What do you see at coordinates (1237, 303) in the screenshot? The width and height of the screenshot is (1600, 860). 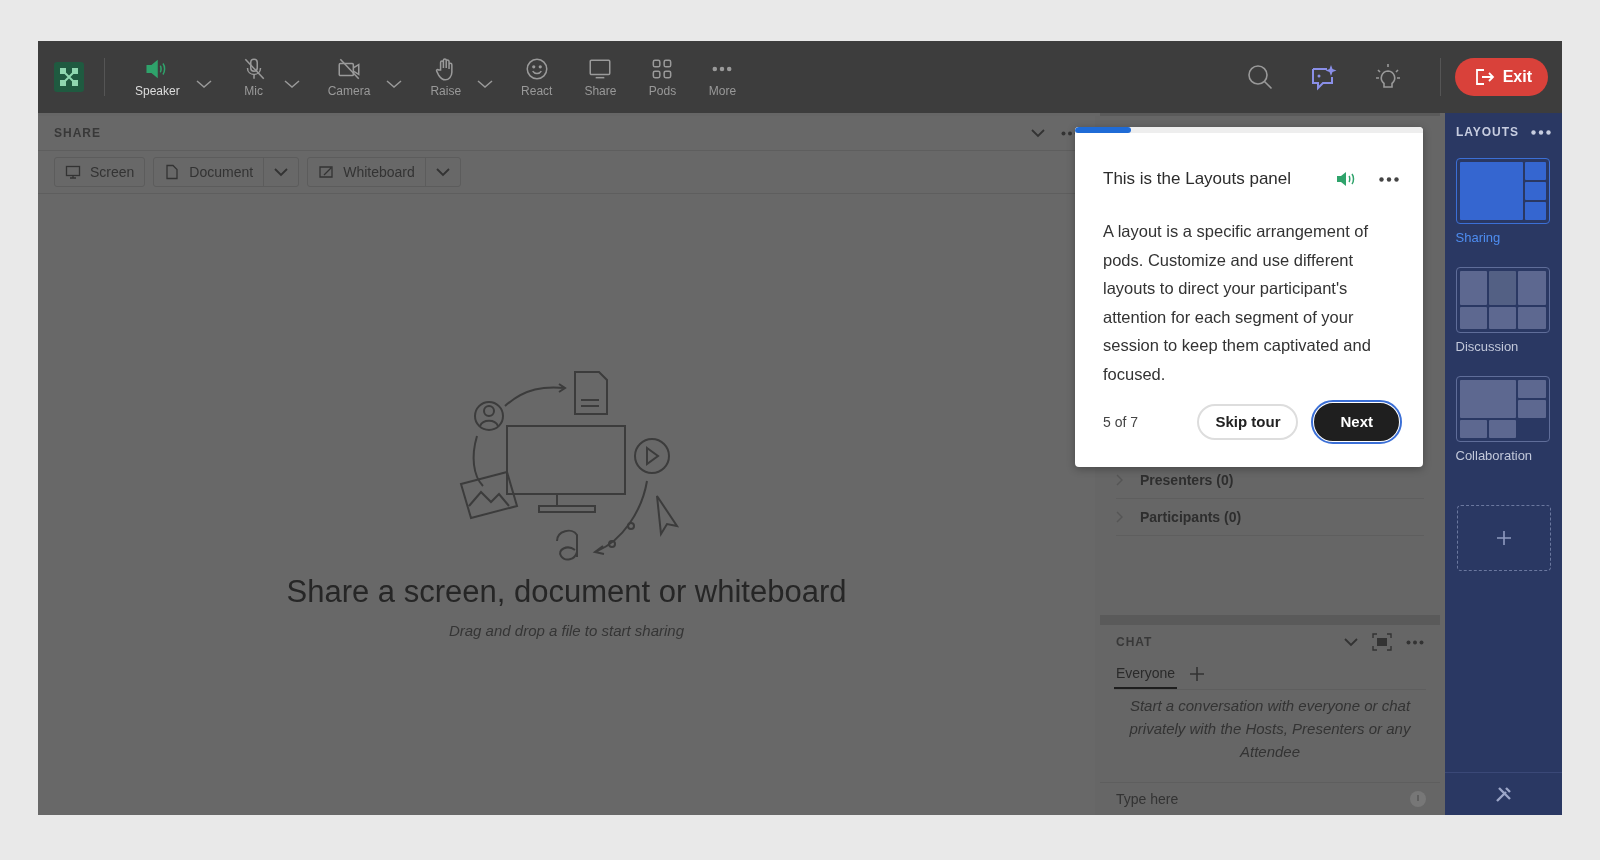 I see `popover-body: A layout is a specific arrangement of pods. Customize and use different layouts to direct your participant's attention for each segment of your session to keep them captivated and focused.` at bounding box center [1237, 303].